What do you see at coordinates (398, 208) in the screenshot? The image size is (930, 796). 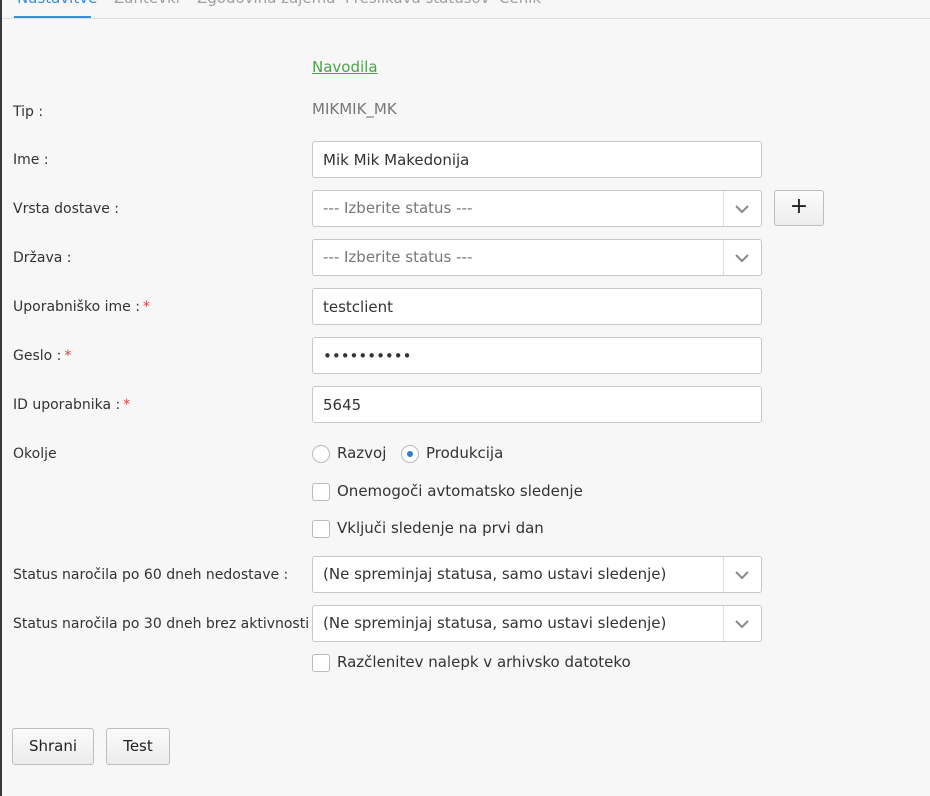 I see `vrsta-dostave-selected: --- Izberite status ---` at bounding box center [398, 208].